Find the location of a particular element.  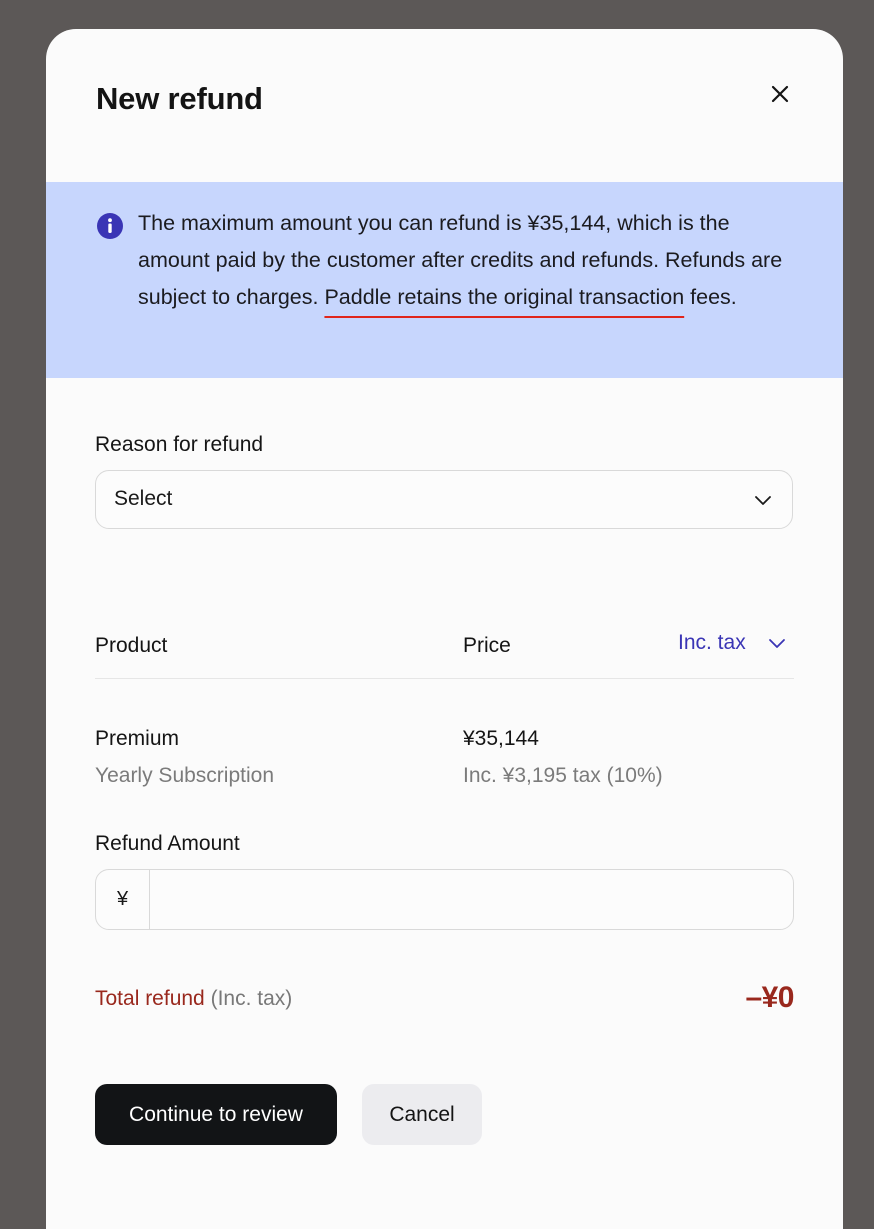

table-header-divider is located at coordinates (444, 678).